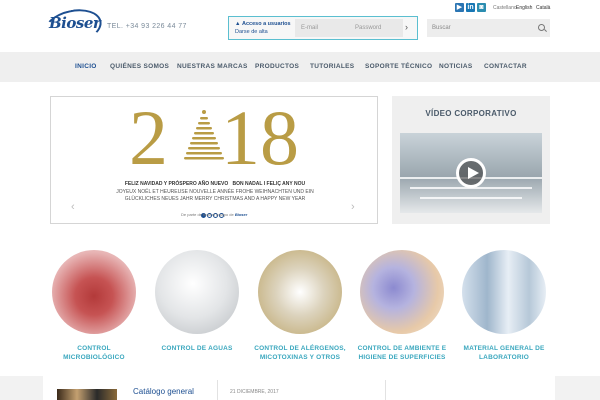 The image size is (600, 400). What do you see at coordinates (197, 292) in the screenshot?
I see `category-image-aguas` at bounding box center [197, 292].